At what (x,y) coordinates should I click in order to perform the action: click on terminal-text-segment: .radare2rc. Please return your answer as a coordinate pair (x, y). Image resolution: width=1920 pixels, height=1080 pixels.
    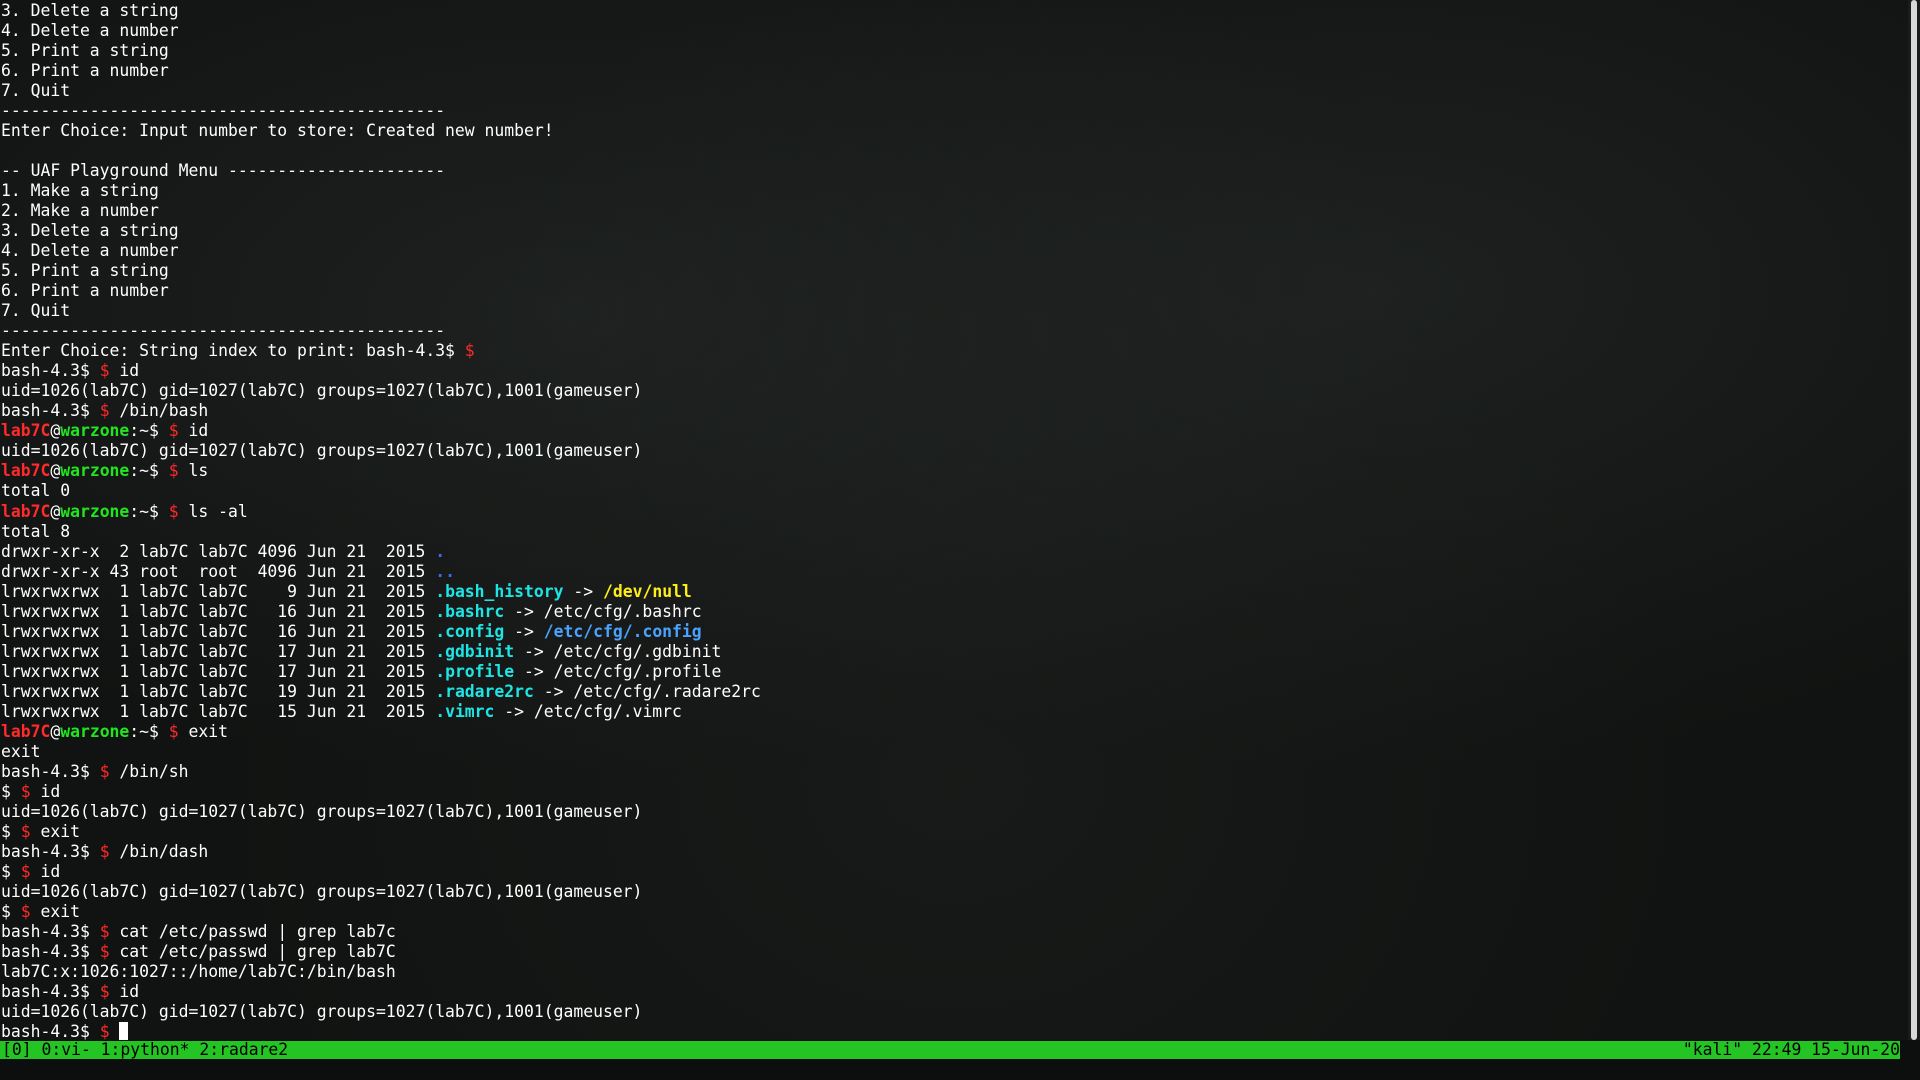
    Looking at the image, I should click on (484, 691).